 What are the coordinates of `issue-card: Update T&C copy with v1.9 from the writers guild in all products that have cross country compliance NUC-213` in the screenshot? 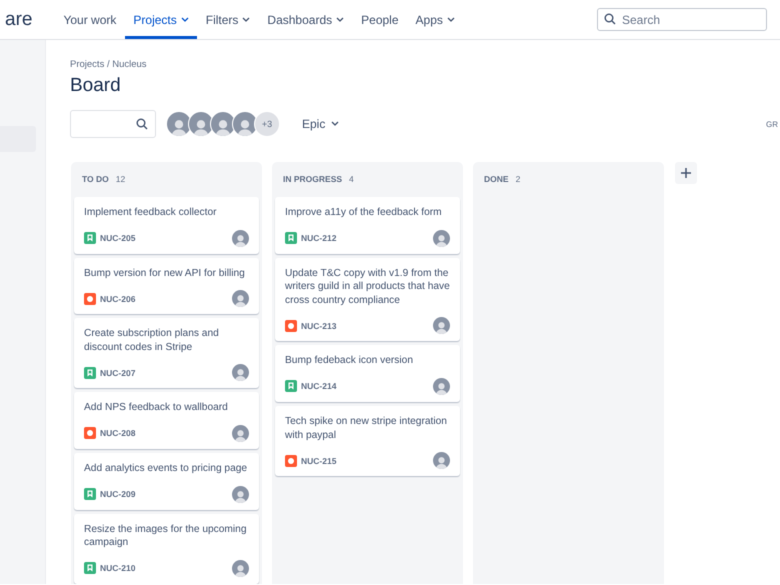 It's located at (367, 300).